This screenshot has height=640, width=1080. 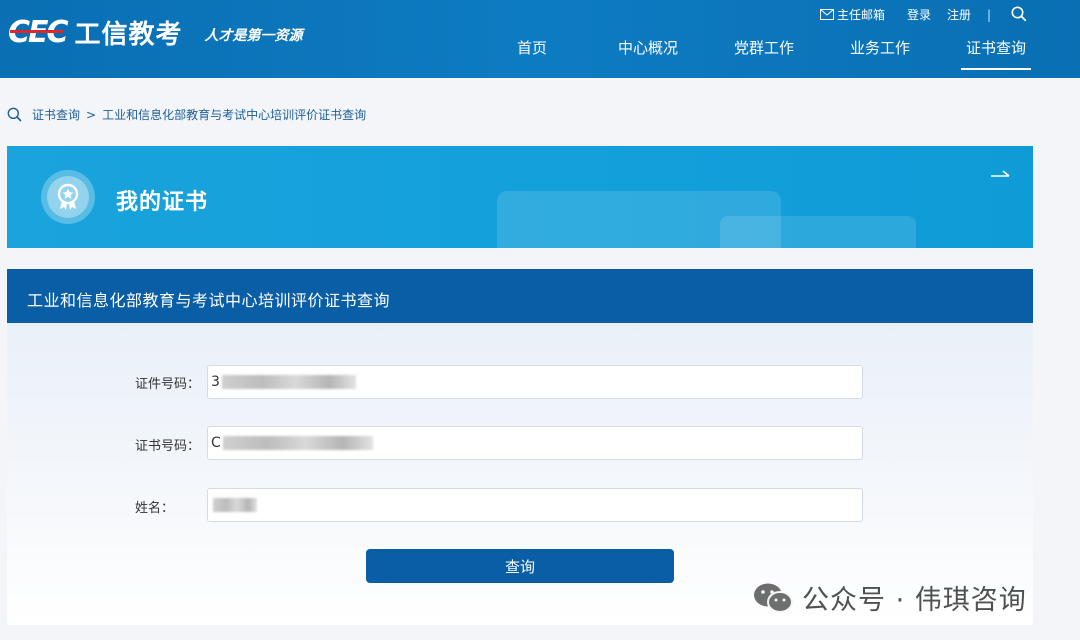 What do you see at coordinates (1001, 173) in the screenshot?
I see `arrow-right-icon` at bounding box center [1001, 173].